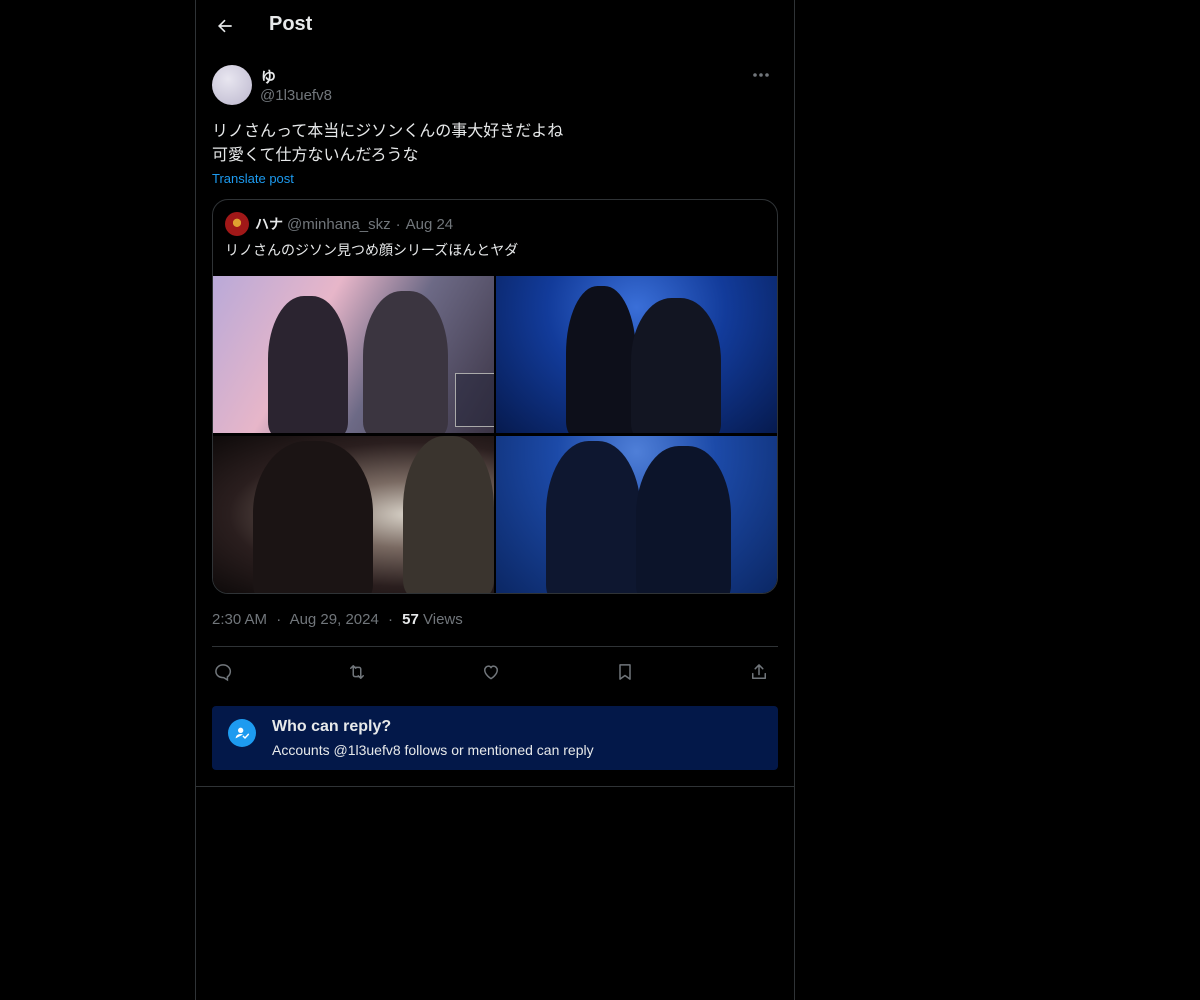  I want to click on back-button, so click(225, 26).